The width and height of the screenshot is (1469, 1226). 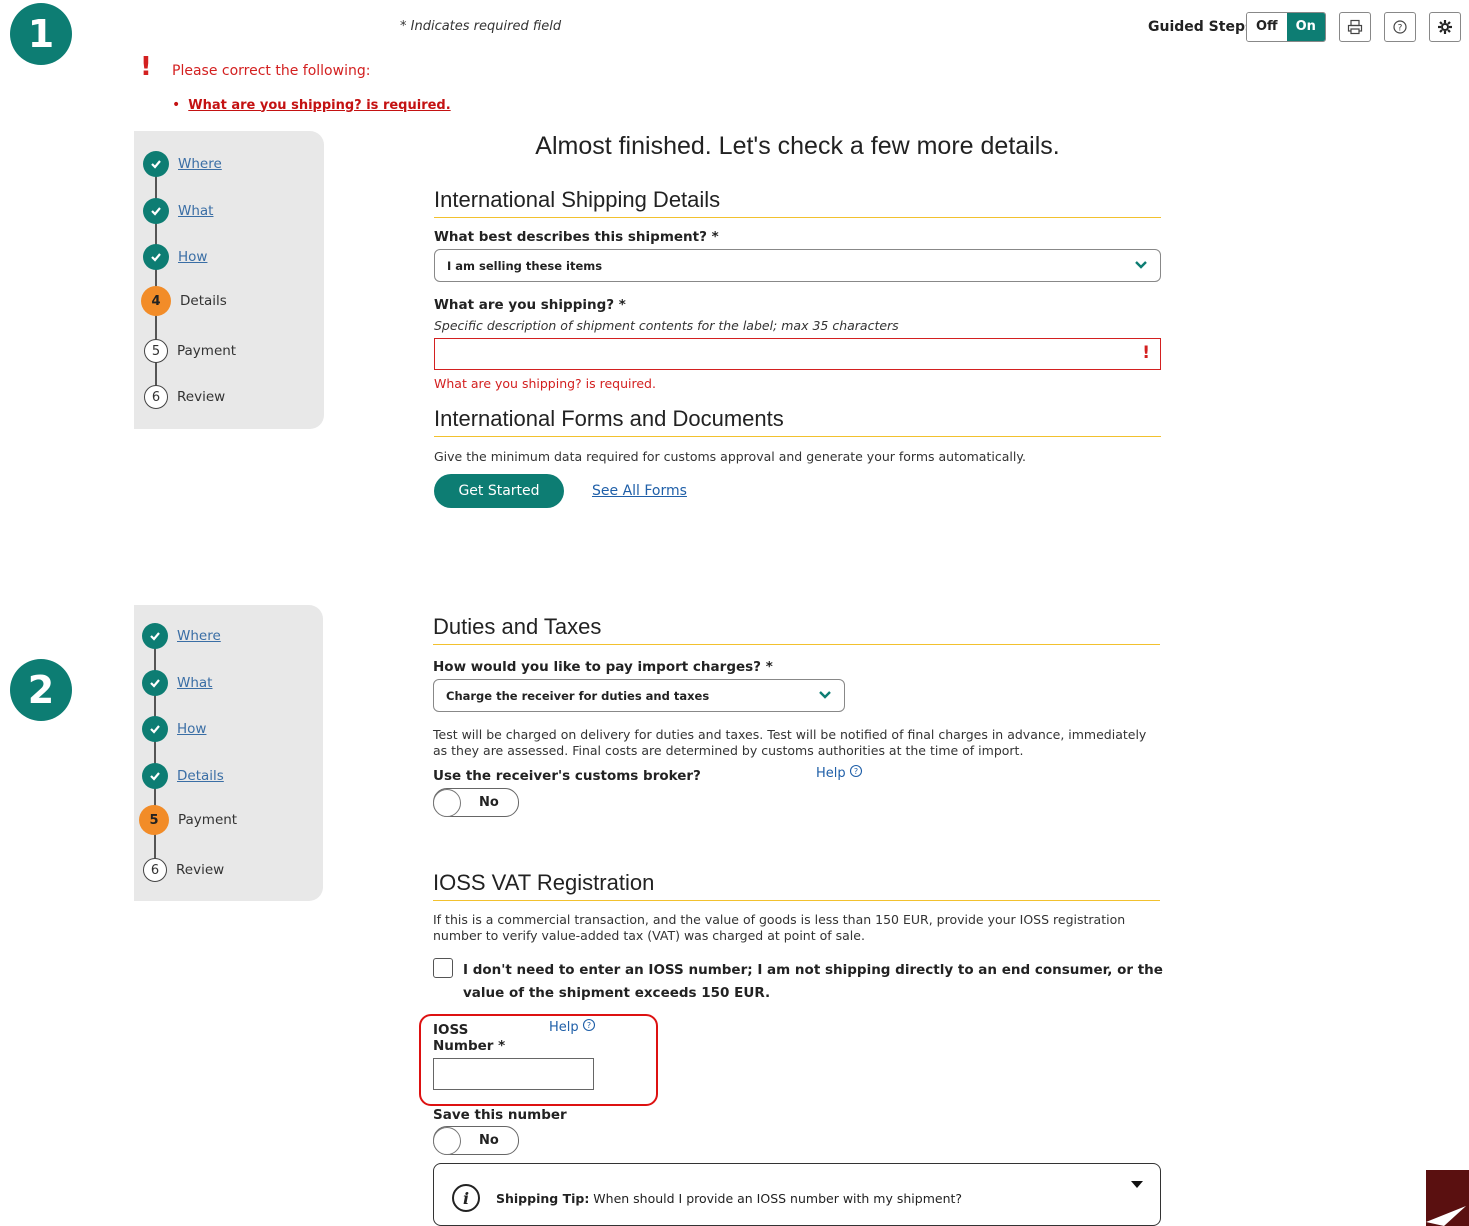 What do you see at coordinates (796, 885) in the screenshot?
I see `ioss-title: IOSS VAT Registration` at bounding box center [796, 885].